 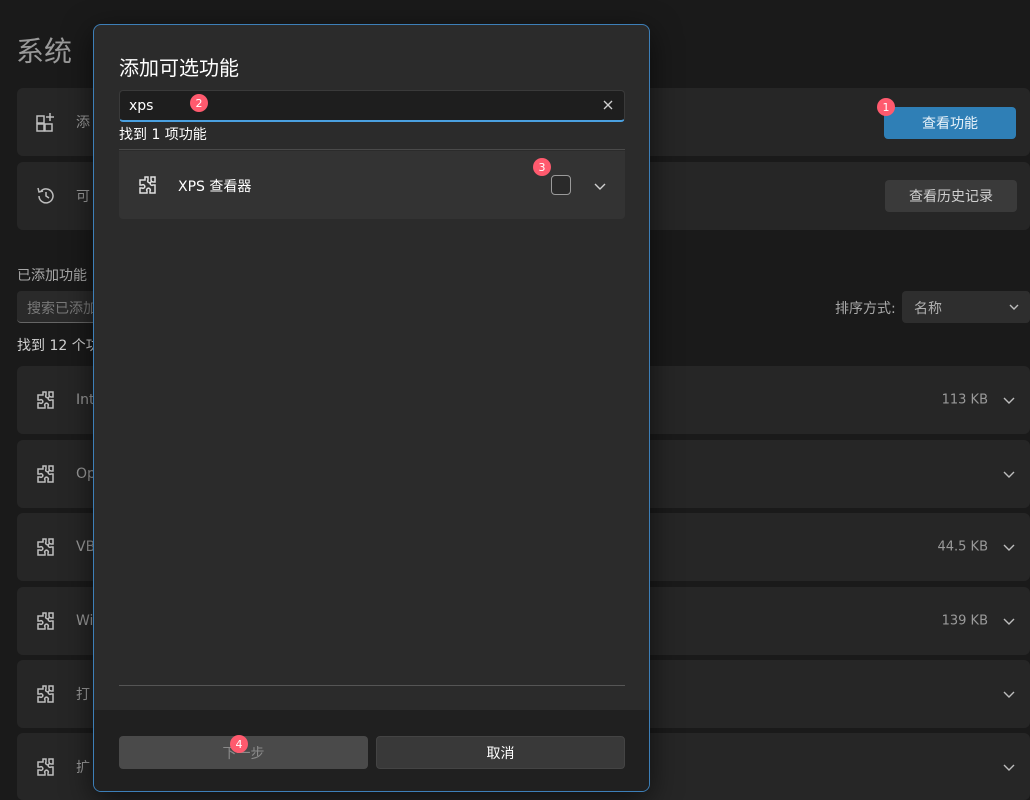 What do you see at coordinates (928, 309) in the screenshot?
I see `sort-value: 名称` at bounding box center [928, 309].